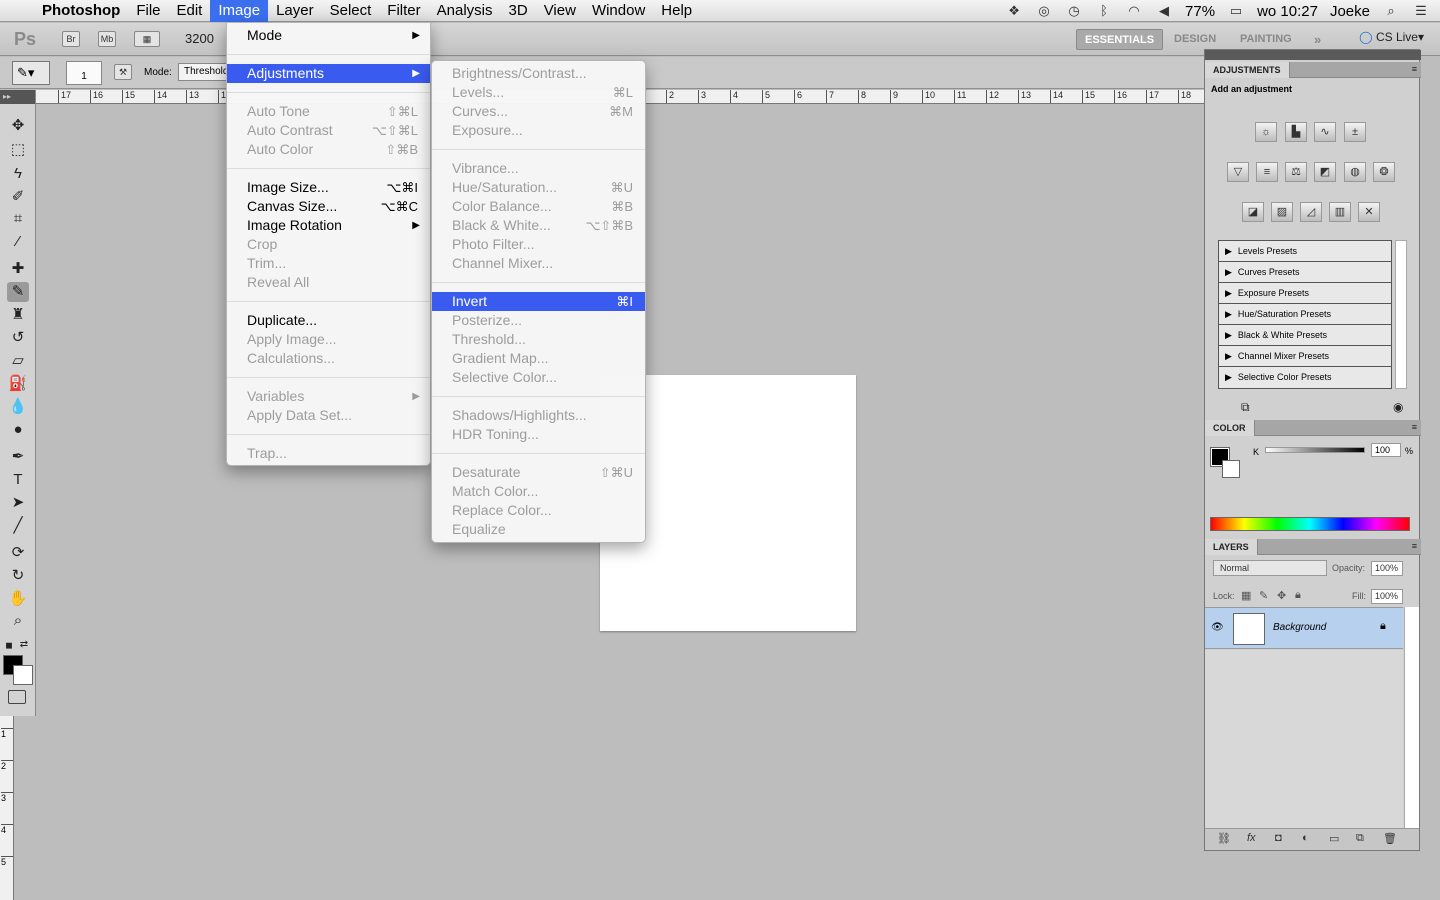 The width and height of the screenshot is (1440, 900). What do you see at coordinates (465, 11) in the screenshot?
I see `menu-analysis: Analysis` at bounding box center [465, 11].